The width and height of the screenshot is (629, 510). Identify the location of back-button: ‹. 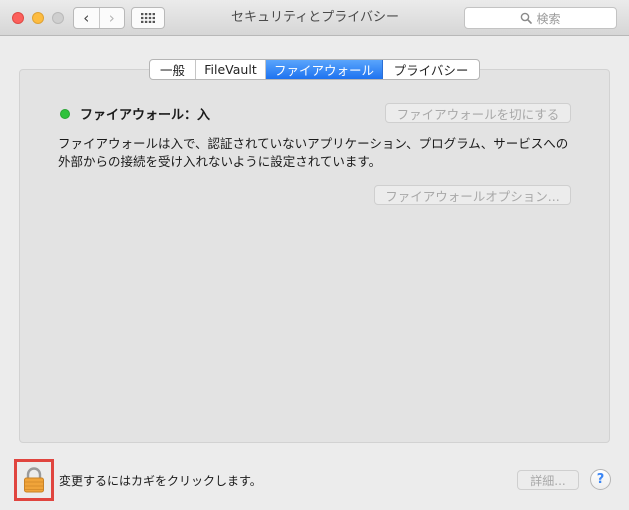
(87, 18).